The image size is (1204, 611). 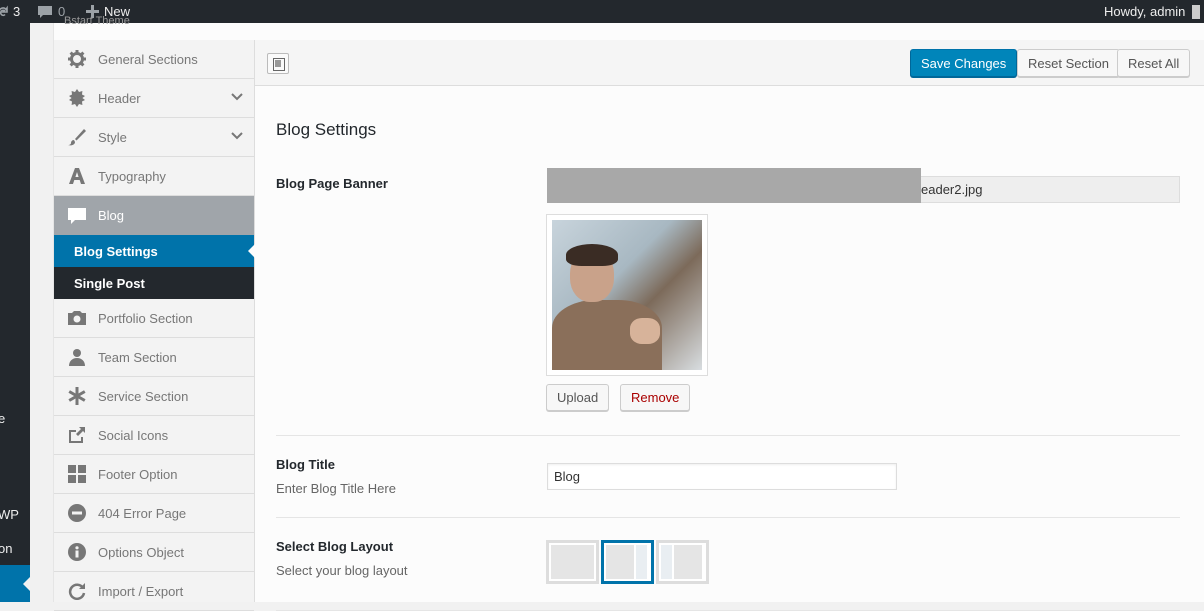 What do you see at coordinates (1154, 63) in the screenshot?
I see `reset-all-button: Reset All` at bounding box center [1154, 63].